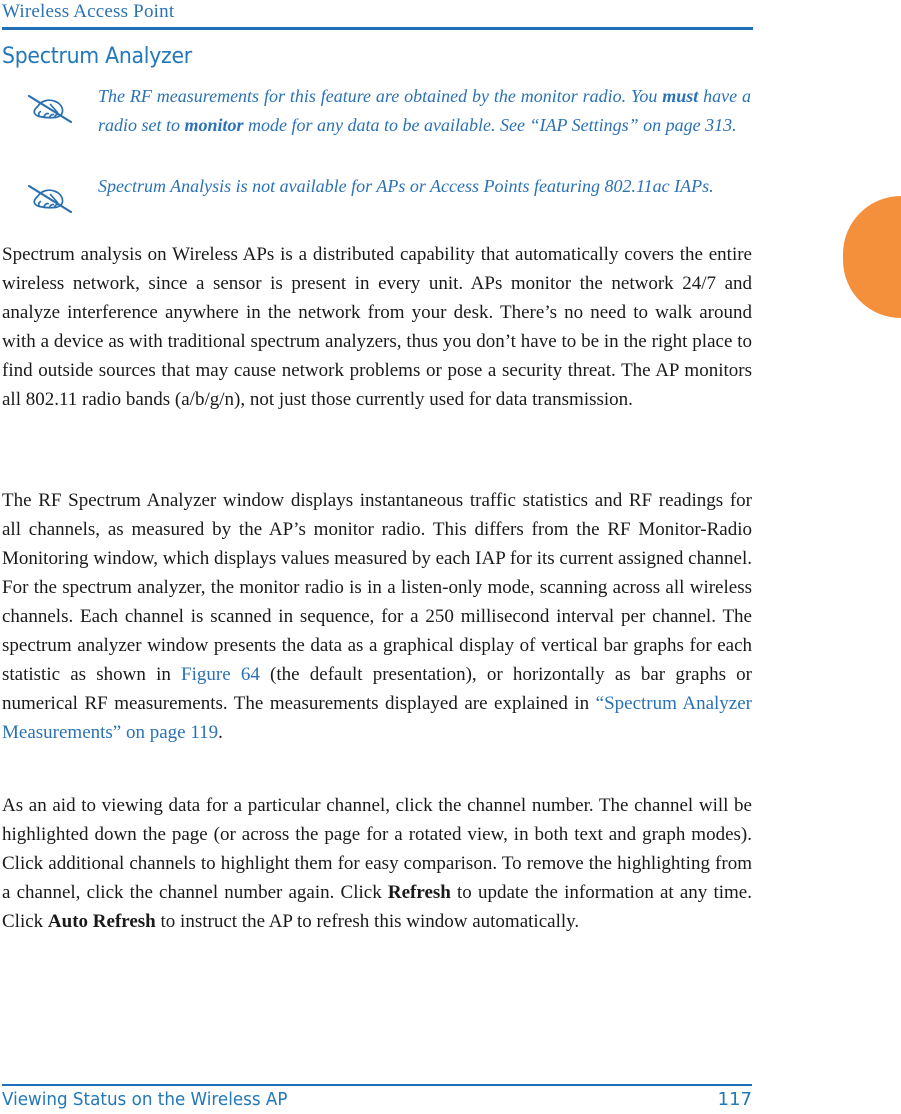 The height and width of the screenshot is (1114, 901). Describe the element at coordinates (377, 28) in the screenshot. I see `header-rule` at that location.